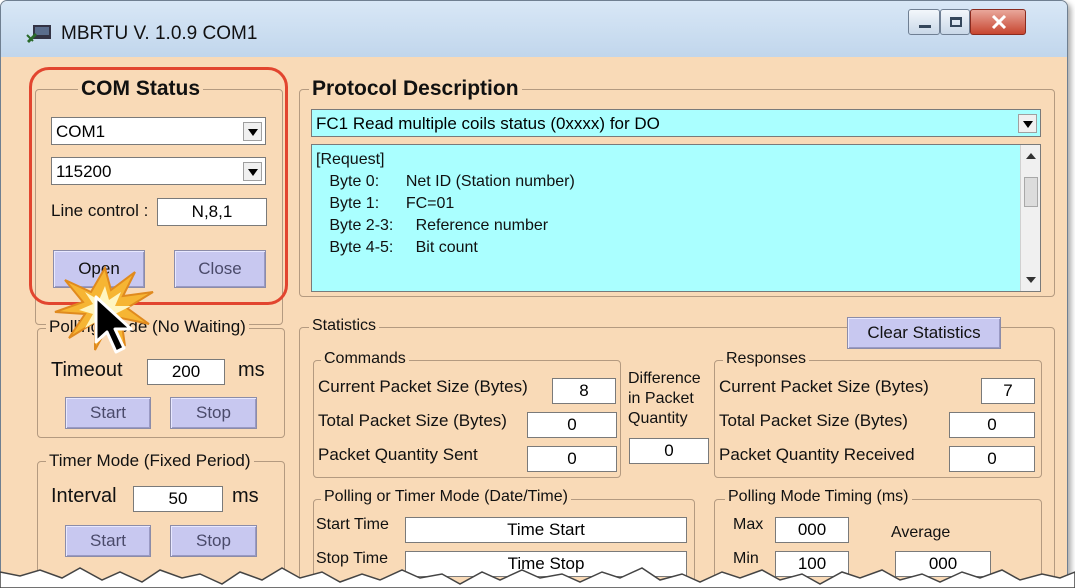  I want to click on resp-quantity-label: Packet Quantity Received, so click(817, 454).